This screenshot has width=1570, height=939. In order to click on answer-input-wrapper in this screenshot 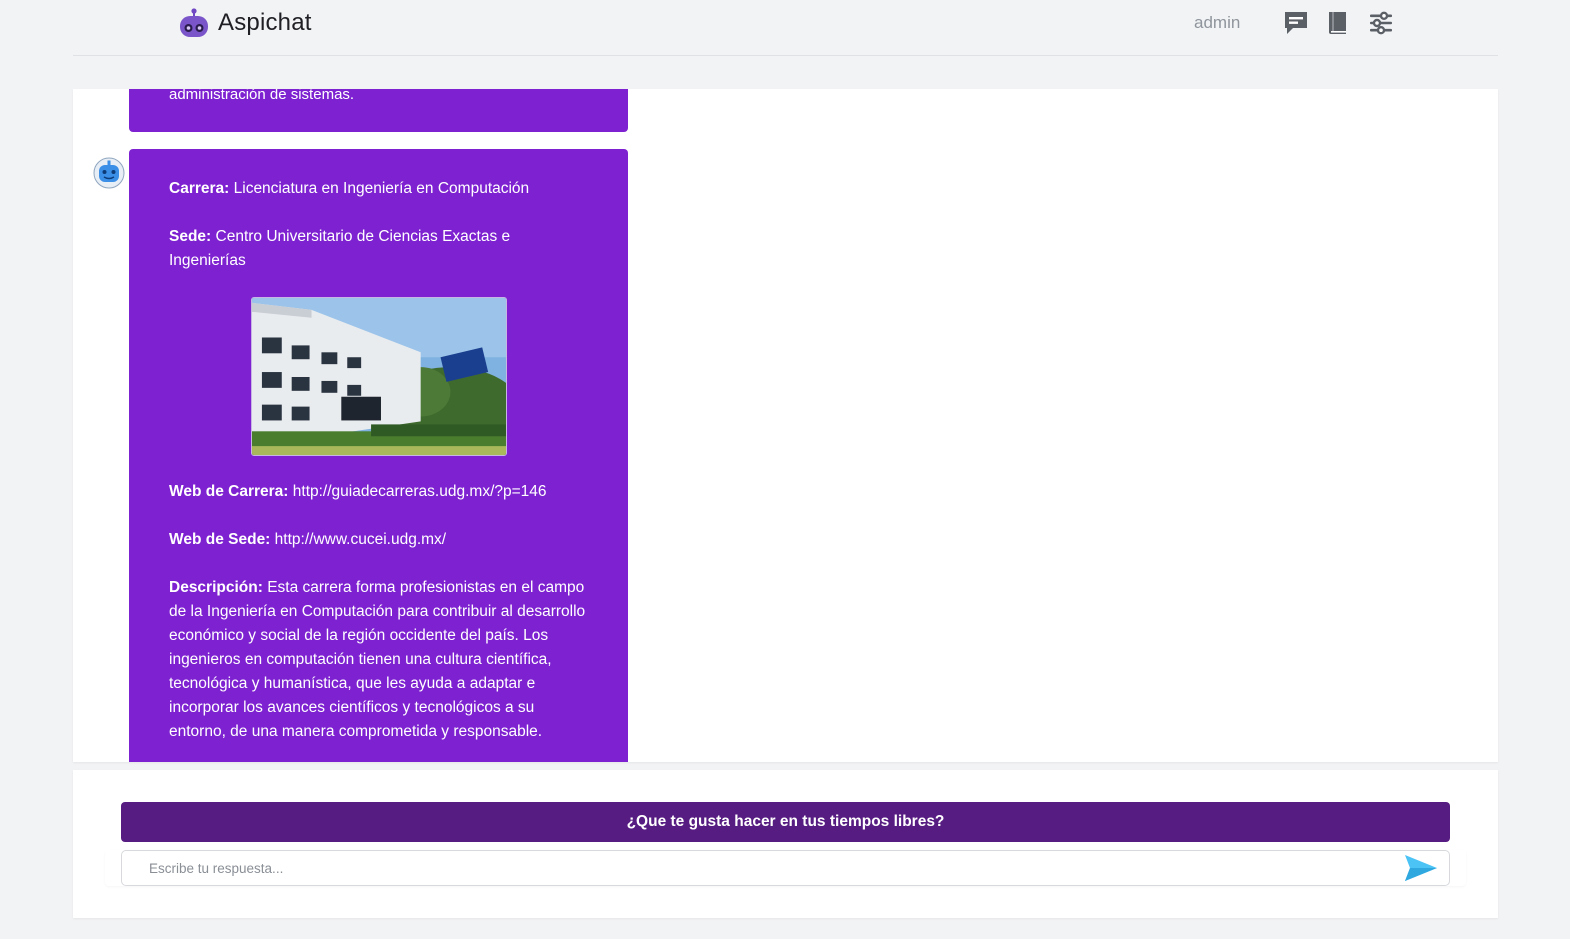, I will do `click(785, 868)`.